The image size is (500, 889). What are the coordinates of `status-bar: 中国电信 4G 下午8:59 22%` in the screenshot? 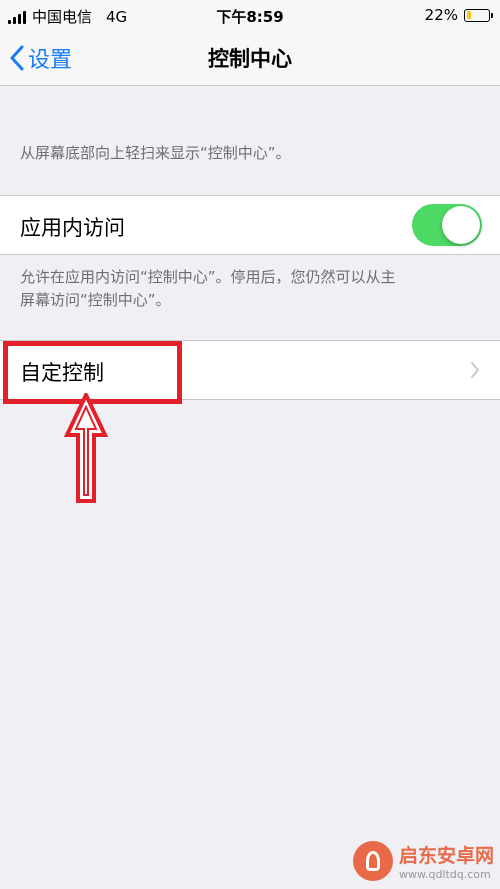 It's located at (250, 15).